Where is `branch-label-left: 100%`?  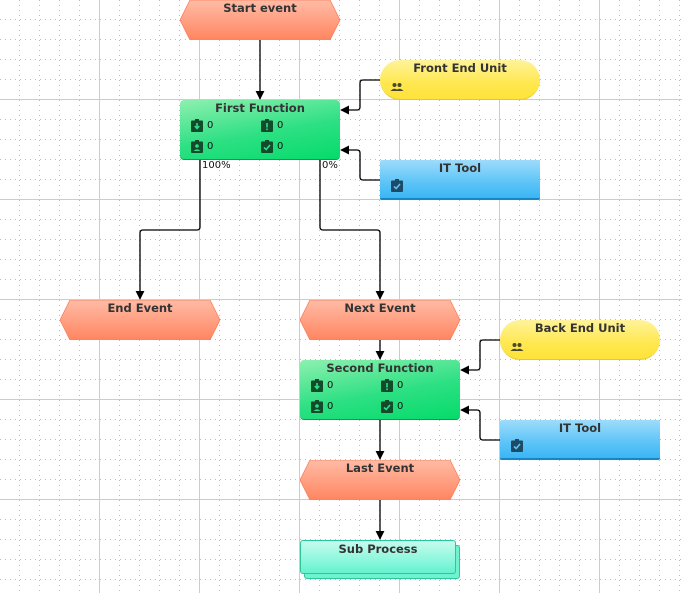
branch-label-left: 100% is located at coordinates (216, 165).